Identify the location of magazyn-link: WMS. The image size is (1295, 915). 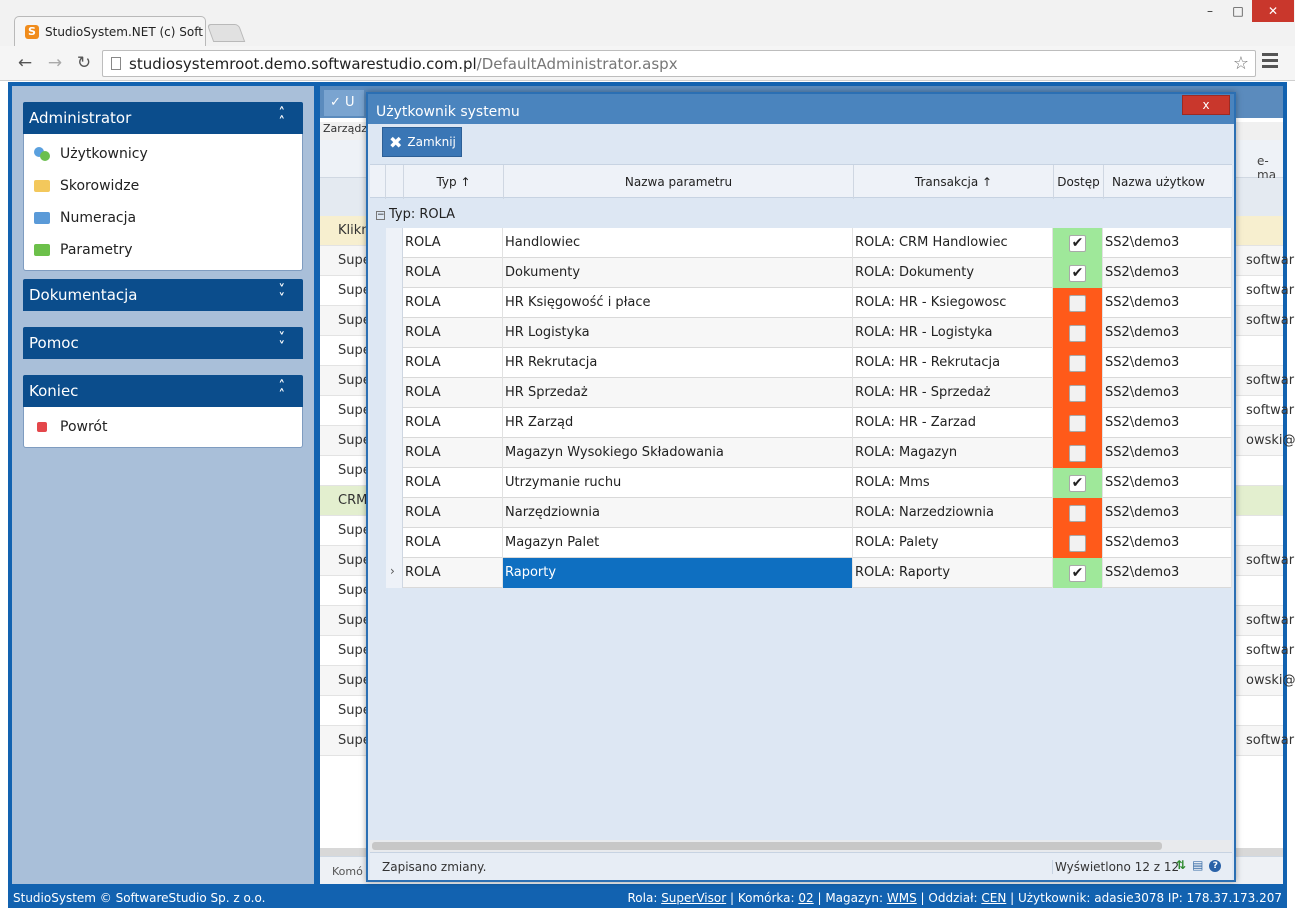
(902, 898).